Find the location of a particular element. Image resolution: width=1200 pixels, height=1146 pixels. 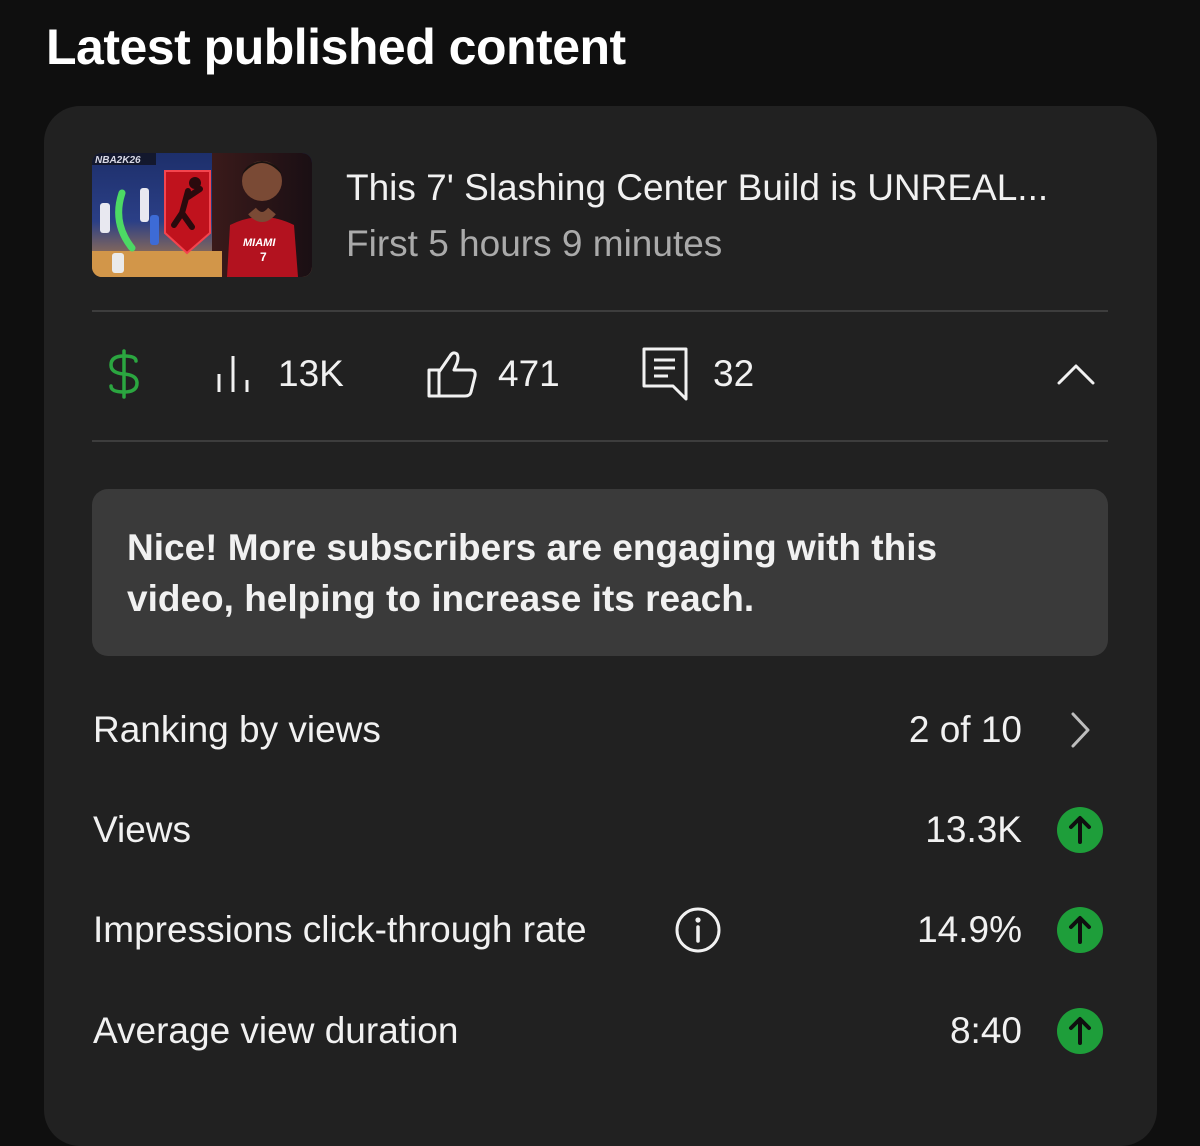

metric-row-ctr: Impressions click-through rate 14.9% is located at coordinates (600, 930).